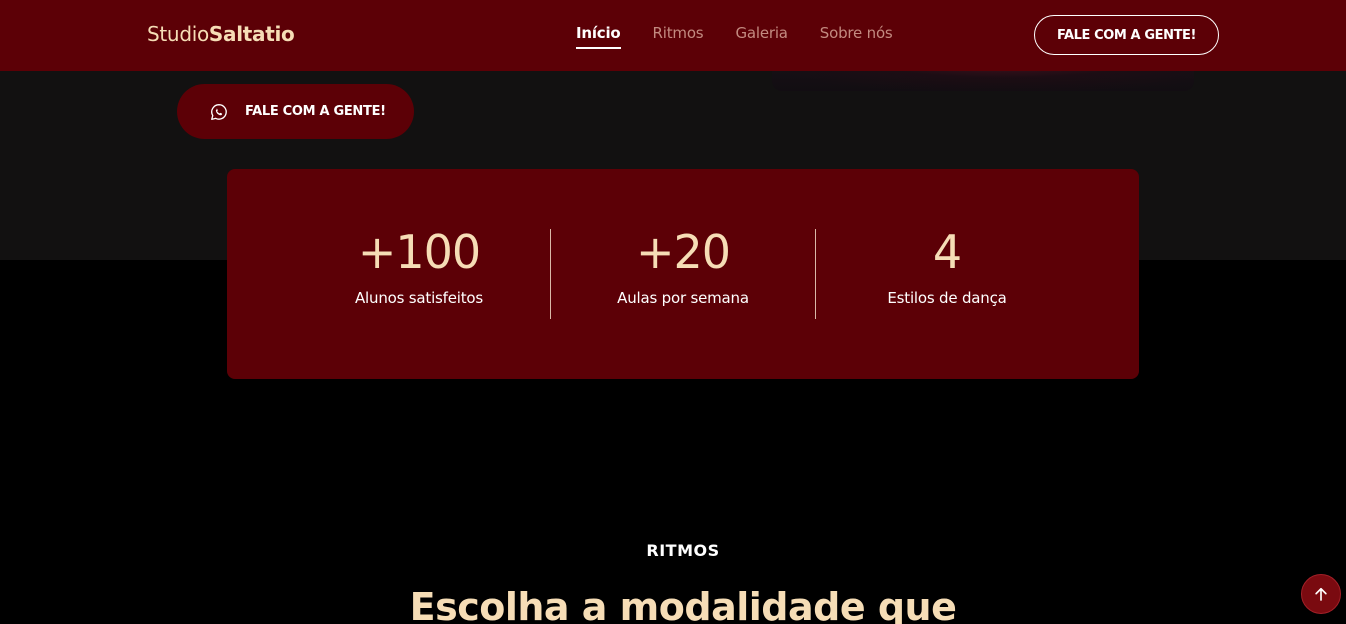 The width and height of the screenshot is (1346, 624). I want to click on logo-bold: Saltatio, so click(251, 34).